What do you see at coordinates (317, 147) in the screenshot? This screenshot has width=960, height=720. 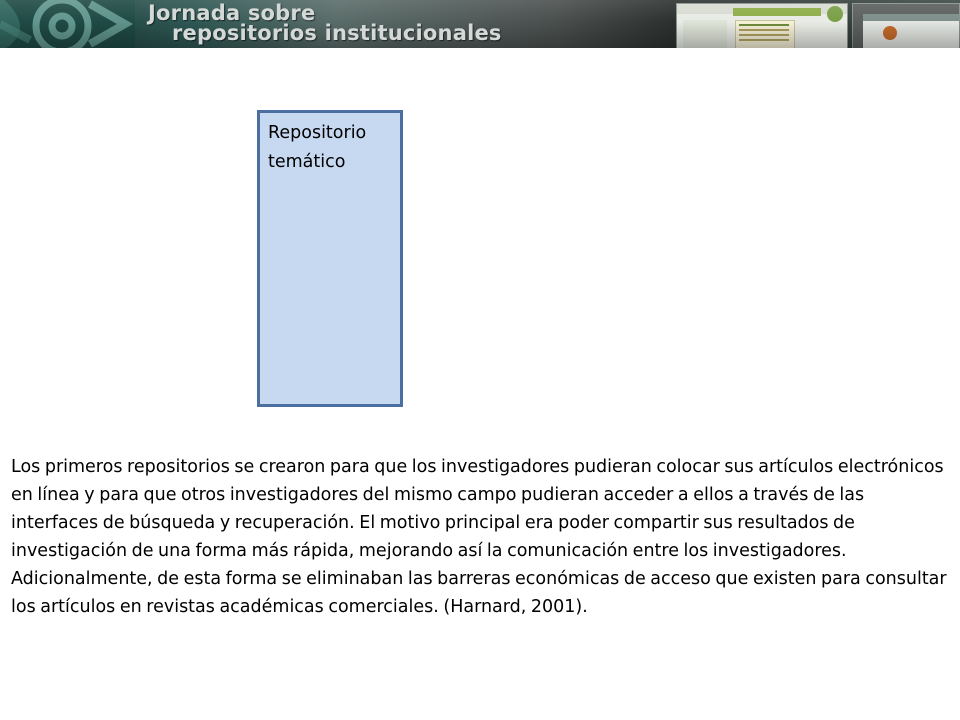 I see `repository-box-label: Repositorio temático` at bounding box center [317, 147].